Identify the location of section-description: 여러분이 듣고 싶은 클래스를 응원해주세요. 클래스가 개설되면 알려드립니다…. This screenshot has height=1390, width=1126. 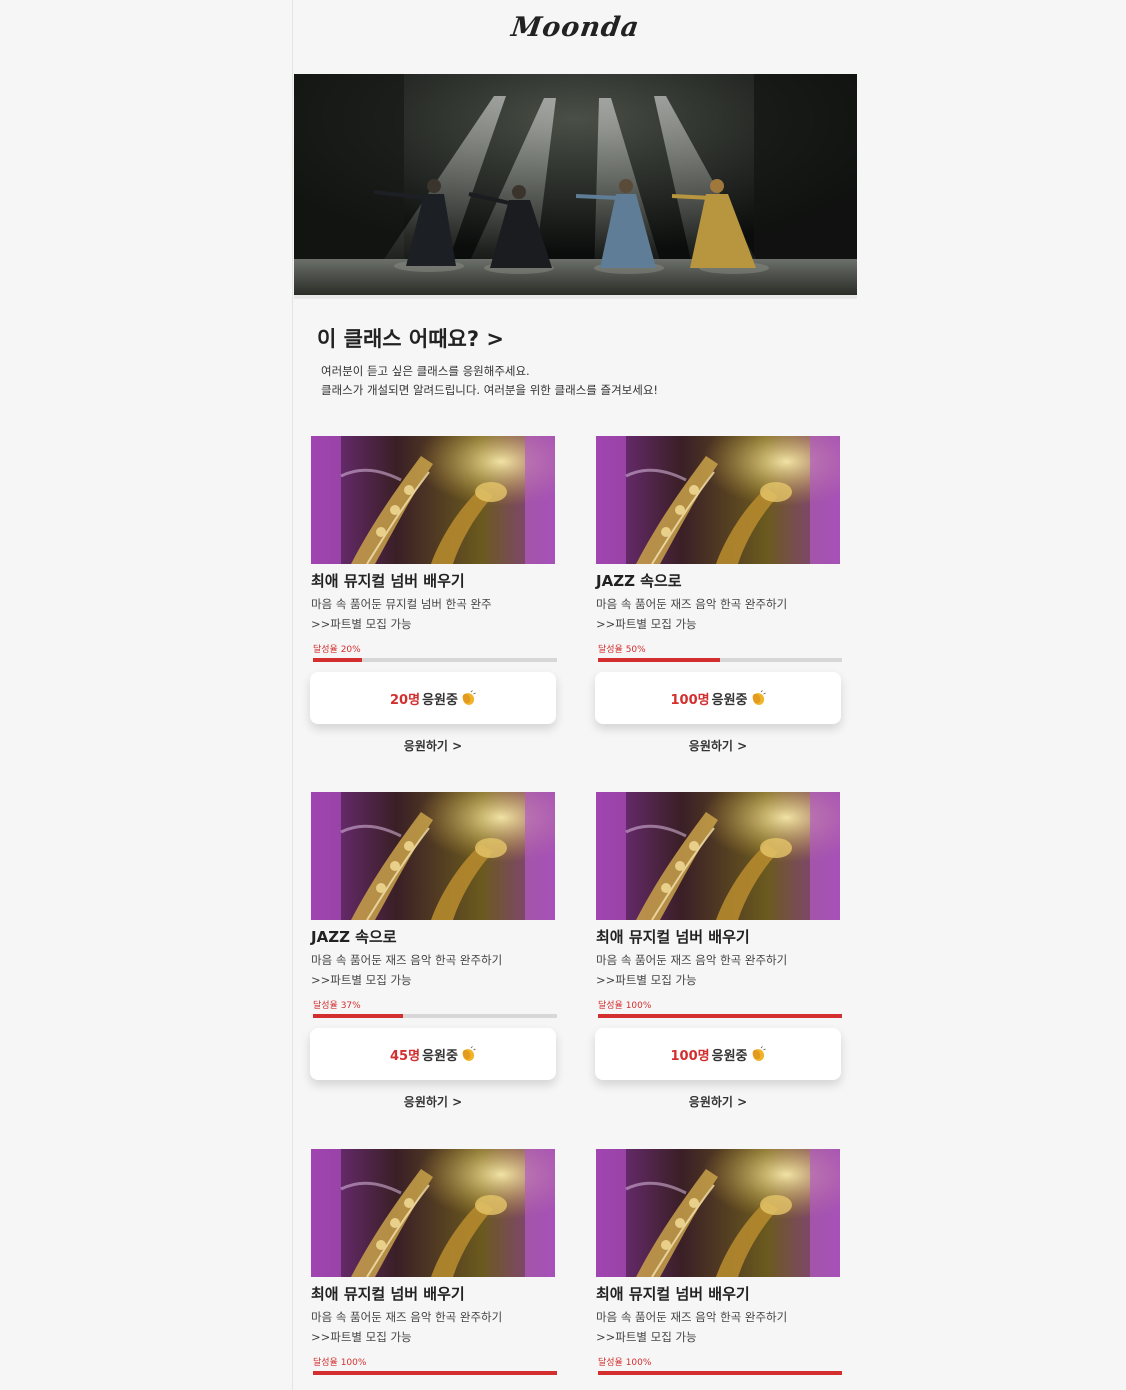
(489, 381).